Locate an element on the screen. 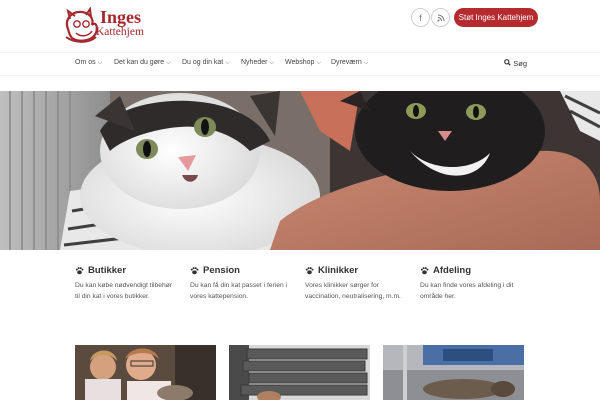 This screenshot has height=400, width=600. feature-title: Butikker is located at coordinates (107, 270).